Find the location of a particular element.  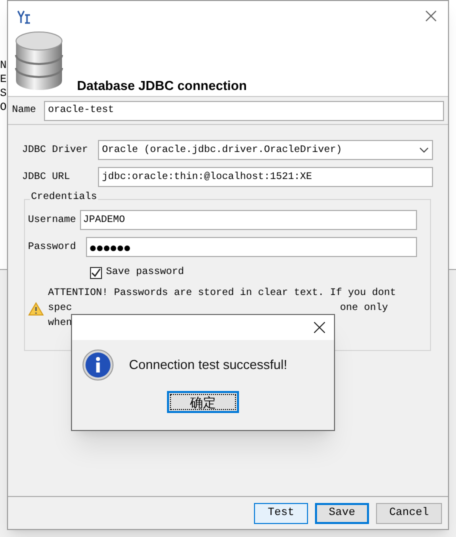

warning-icon is located at coordinates (36, 309).